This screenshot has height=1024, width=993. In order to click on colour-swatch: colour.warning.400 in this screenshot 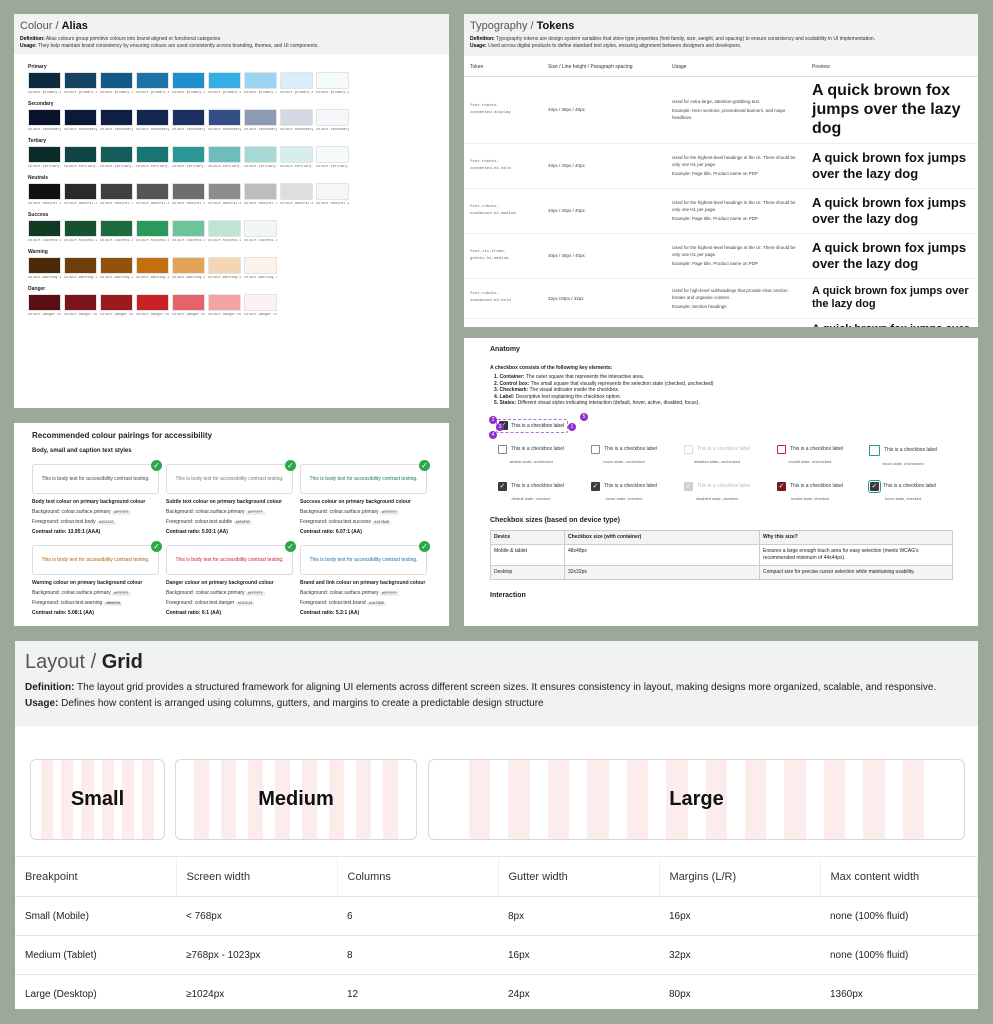, I will do `click(152, 268)`.